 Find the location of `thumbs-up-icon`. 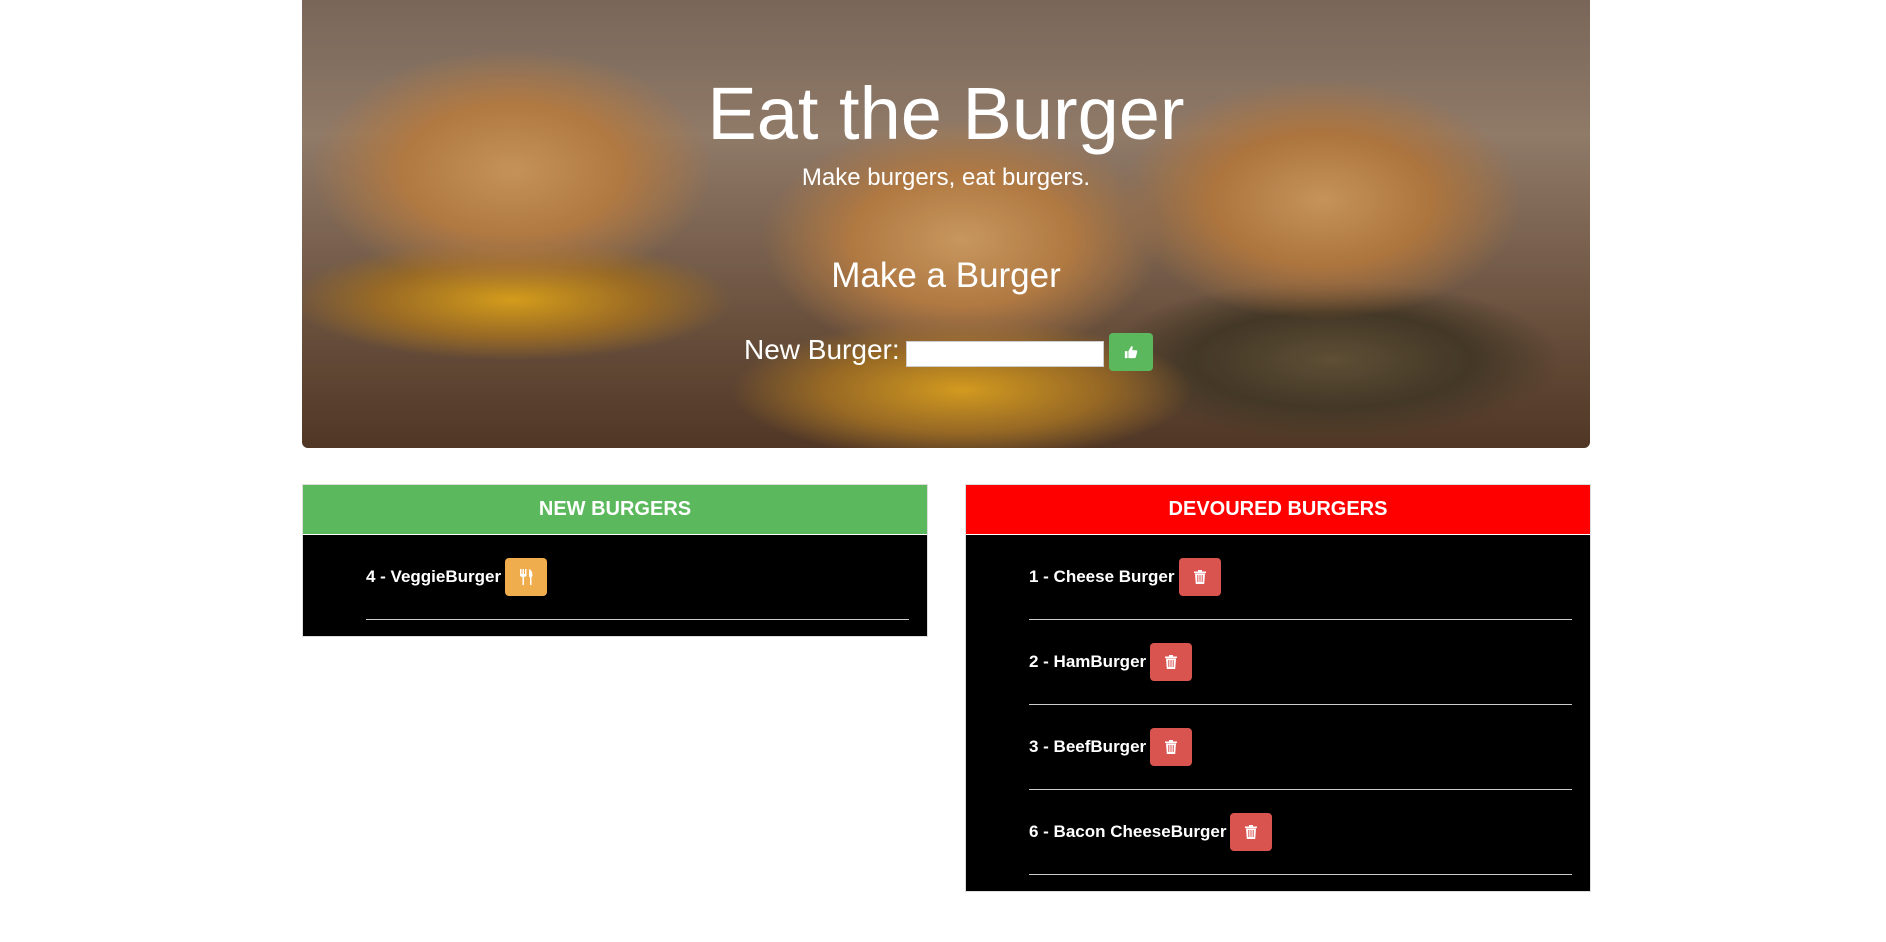

thumbs-up-icon is located at coordinates (1131, 352).